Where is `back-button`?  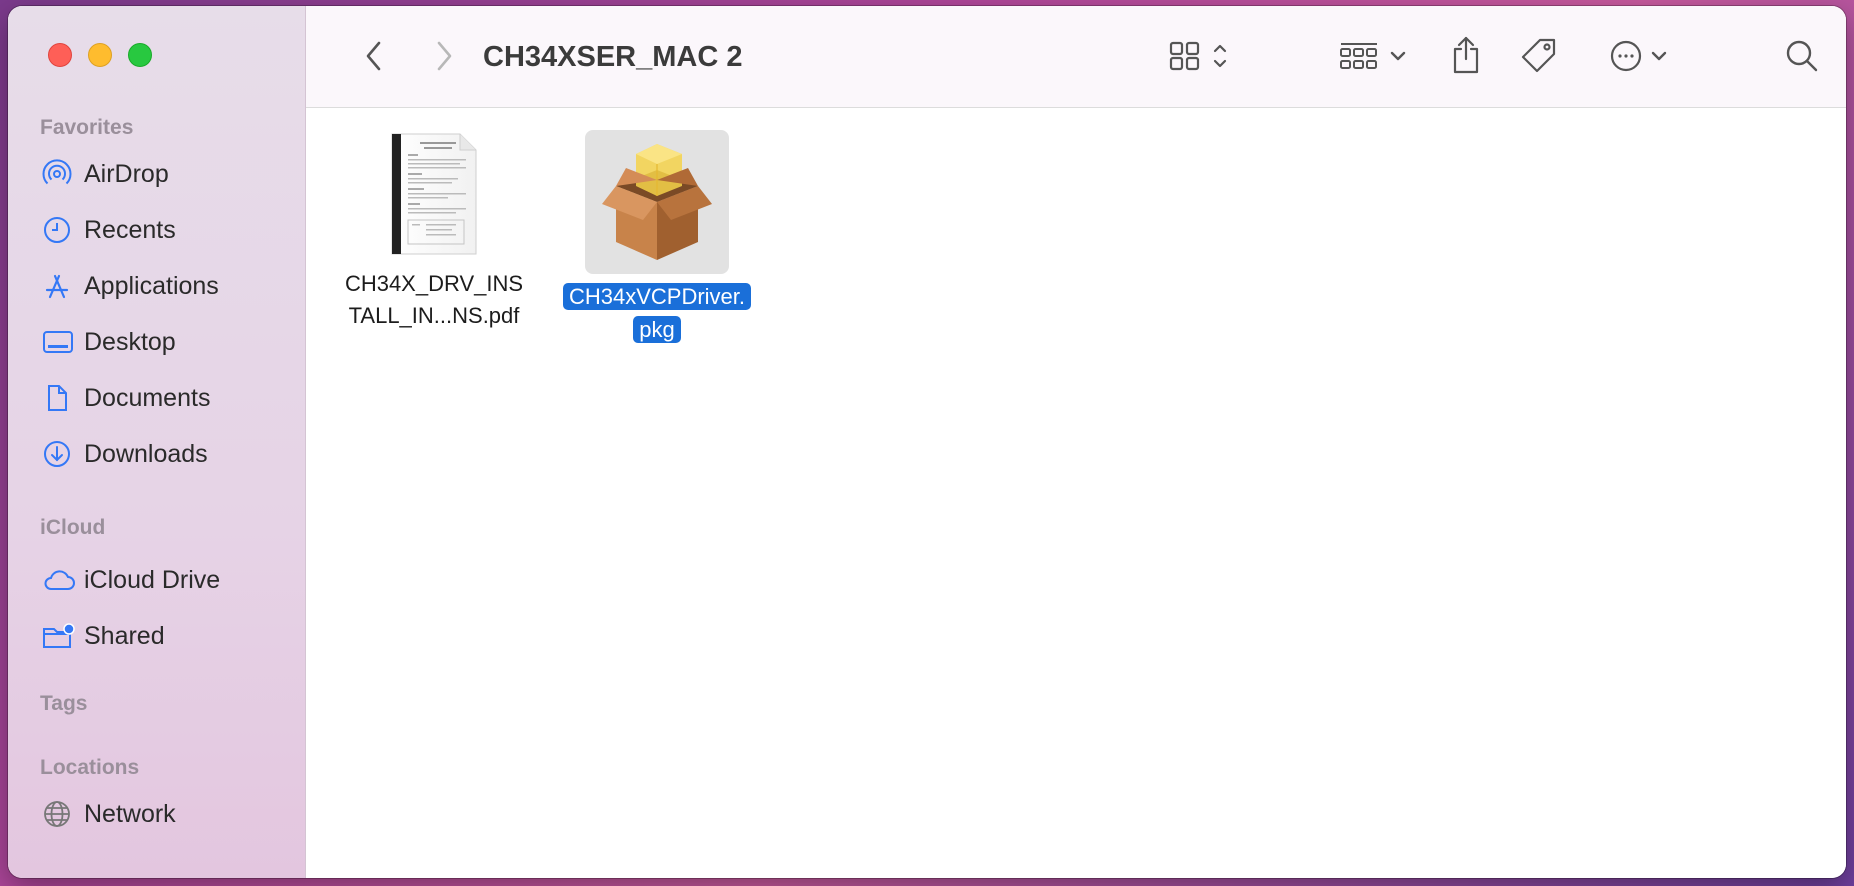 back-button is located at coordinates (374, 56).